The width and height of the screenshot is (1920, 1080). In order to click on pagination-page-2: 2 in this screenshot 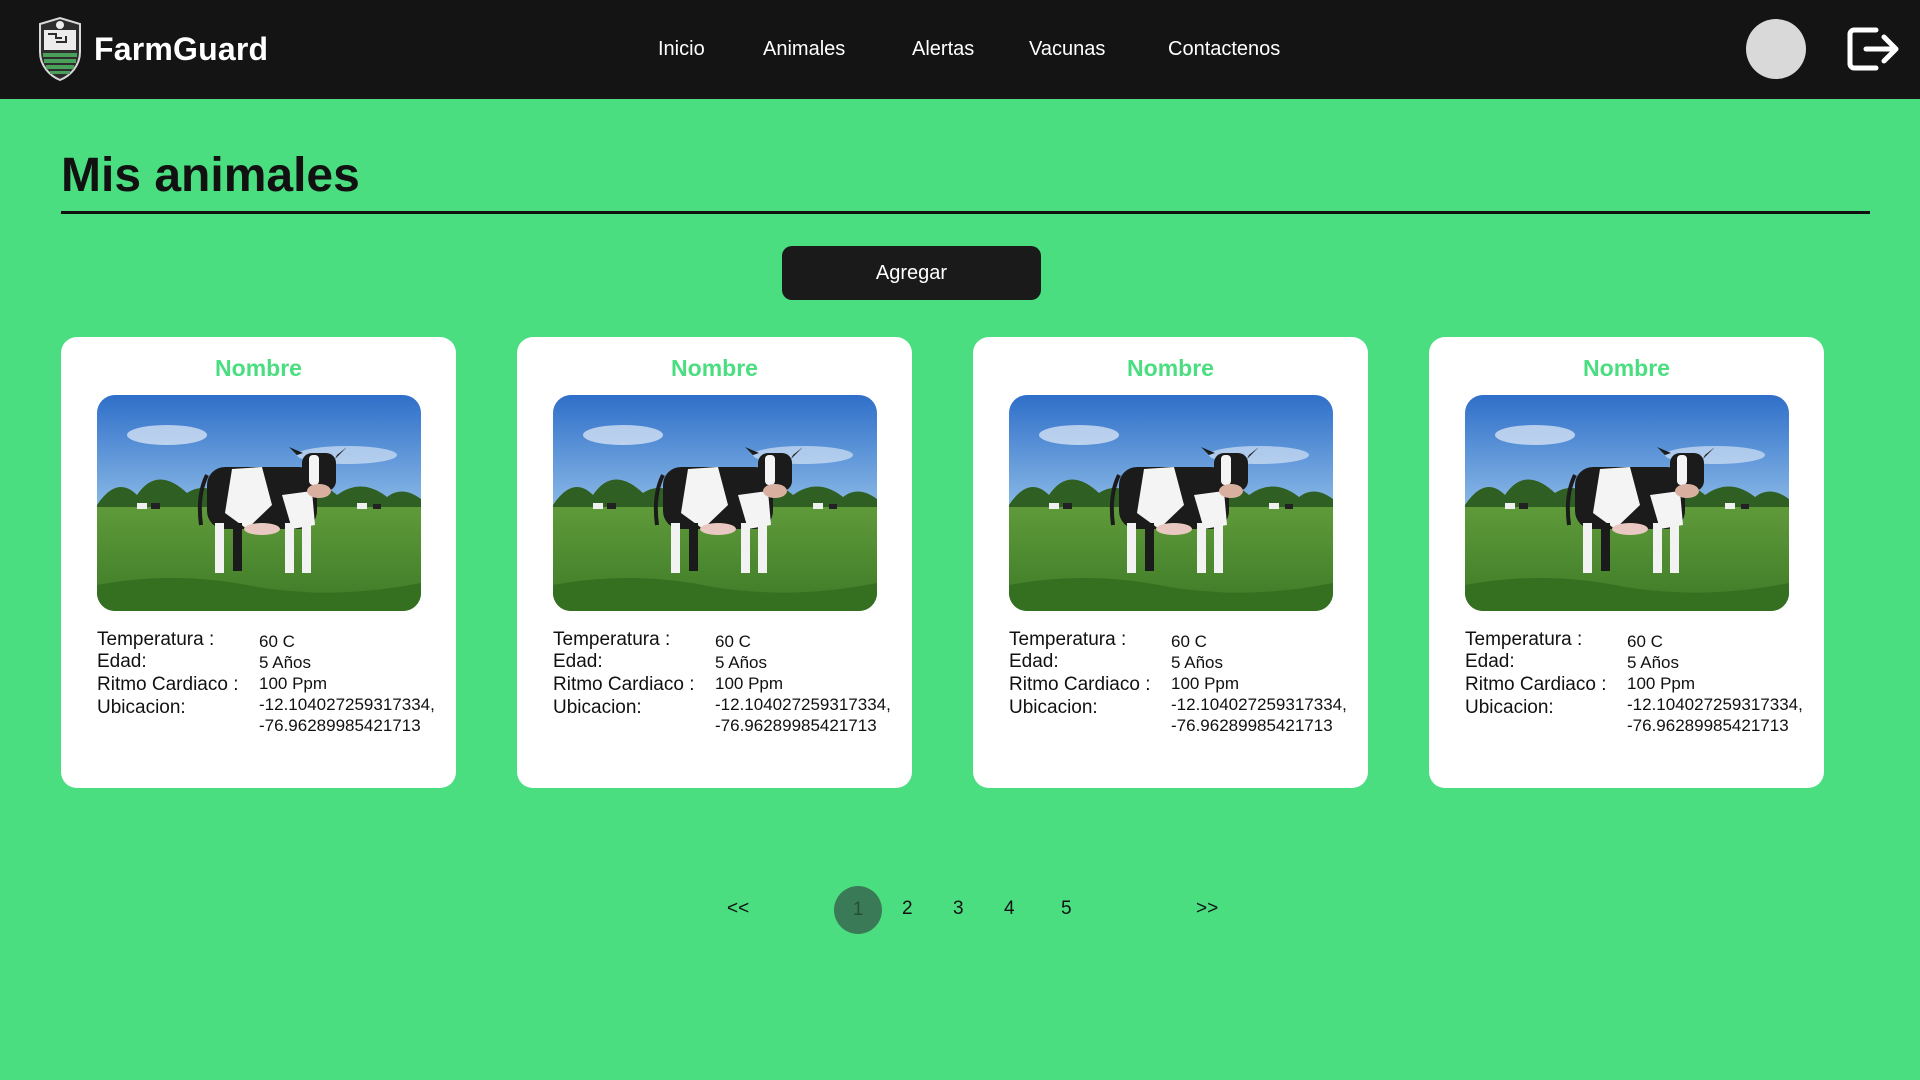, I will do `click(907, 909)`.